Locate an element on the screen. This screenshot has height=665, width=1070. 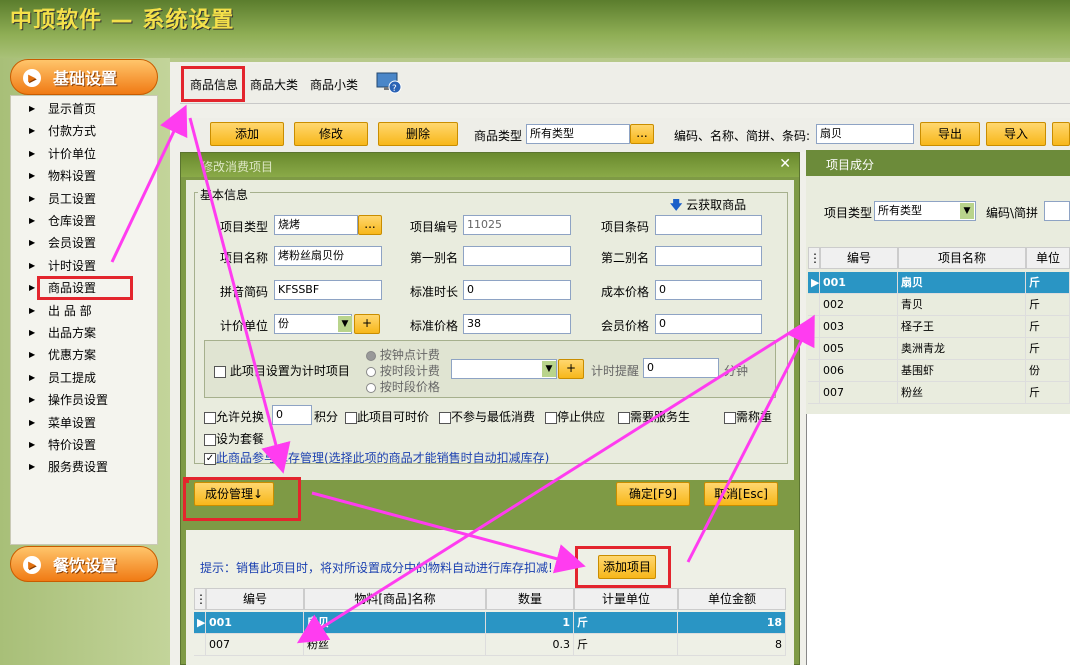
radio-period-price: 按时段价格 is located at coordinates (403, 386).